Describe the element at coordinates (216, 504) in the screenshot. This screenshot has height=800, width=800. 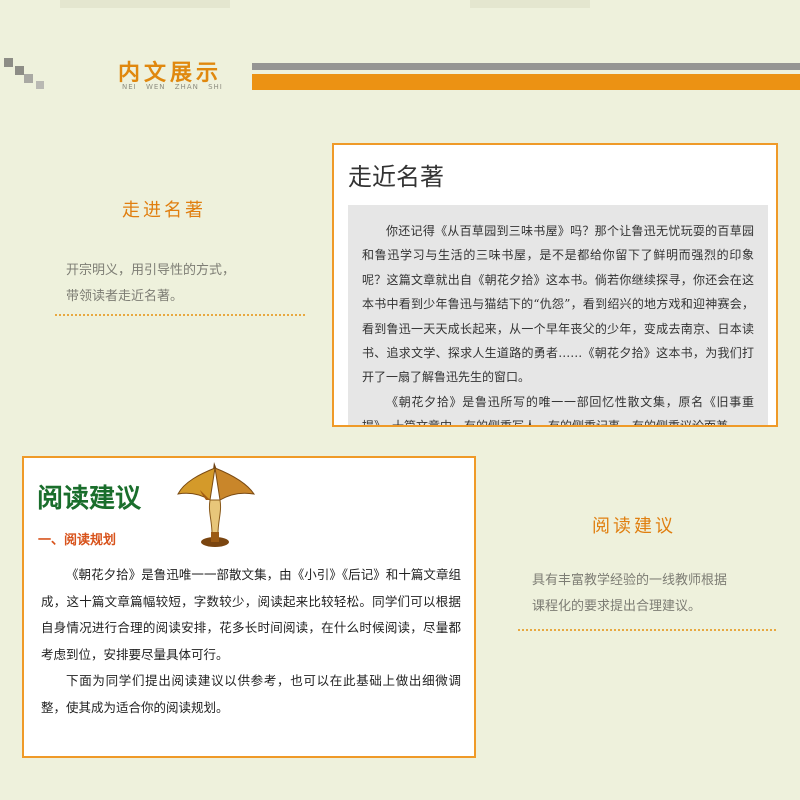
I see `lamp-icon` at that location.